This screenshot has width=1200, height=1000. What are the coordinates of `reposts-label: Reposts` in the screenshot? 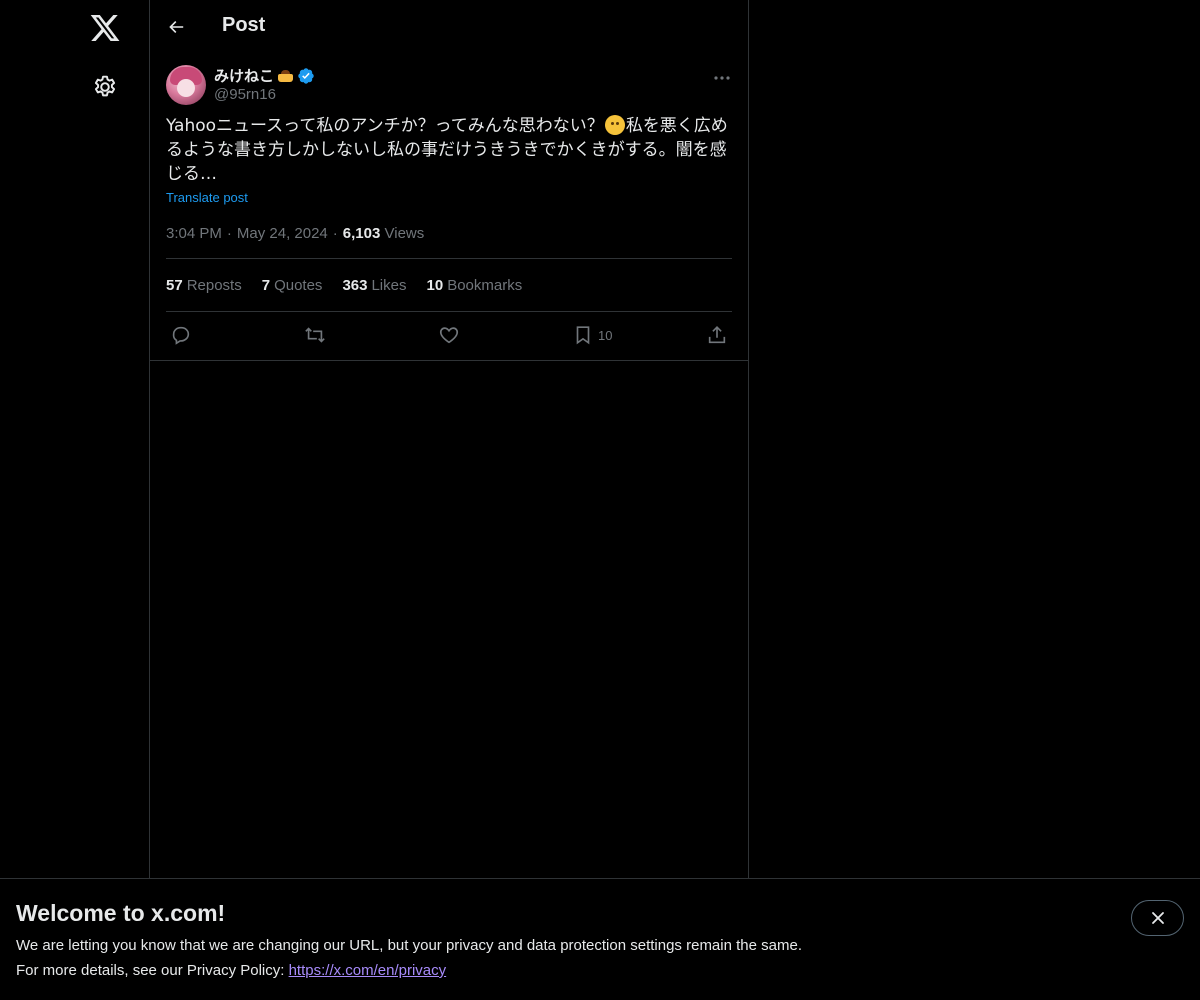 It's located at (214, 285).